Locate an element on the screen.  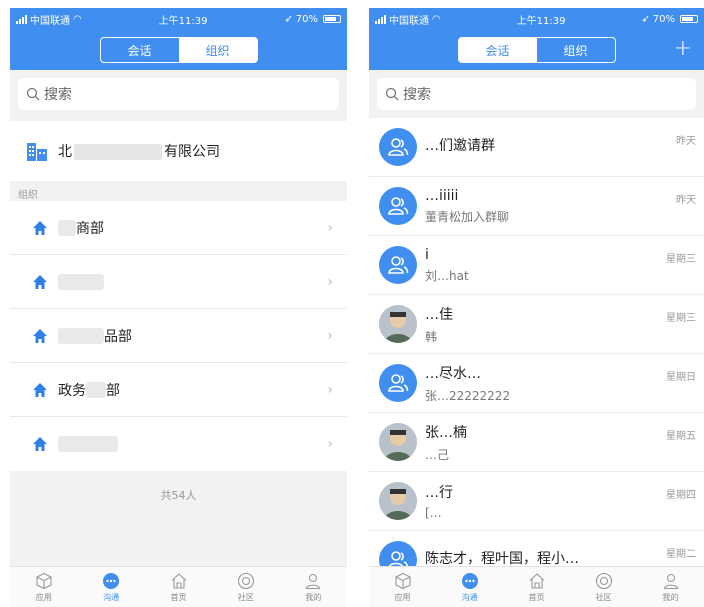
department-row: 品部 › is located at coordinates (178, 336).